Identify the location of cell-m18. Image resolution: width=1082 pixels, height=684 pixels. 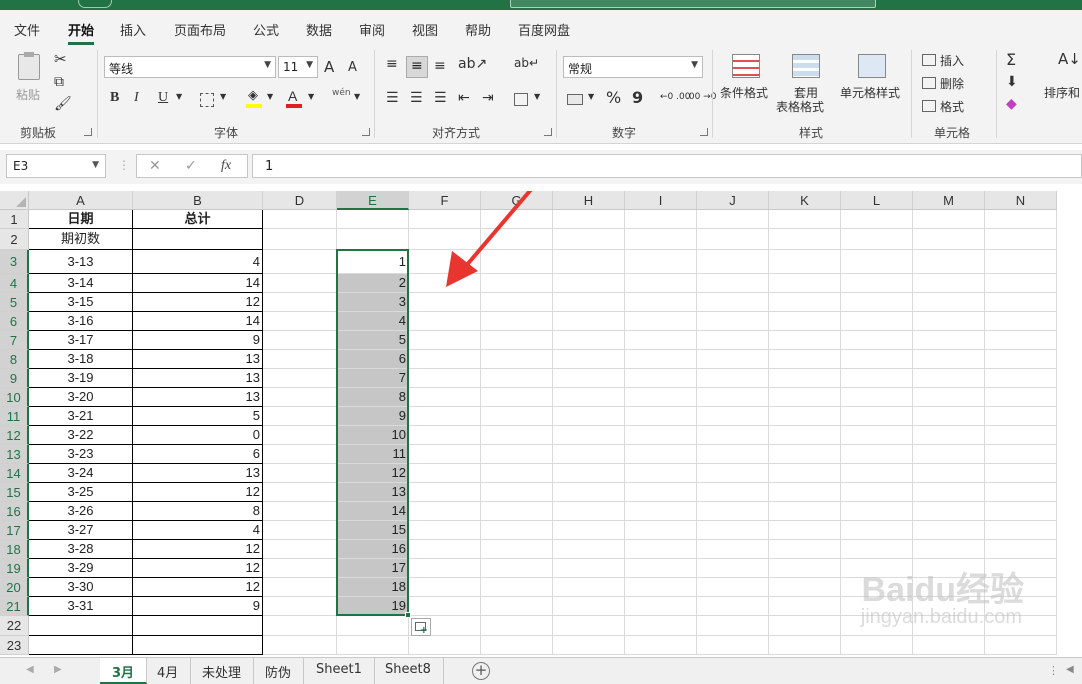
(949, 549).